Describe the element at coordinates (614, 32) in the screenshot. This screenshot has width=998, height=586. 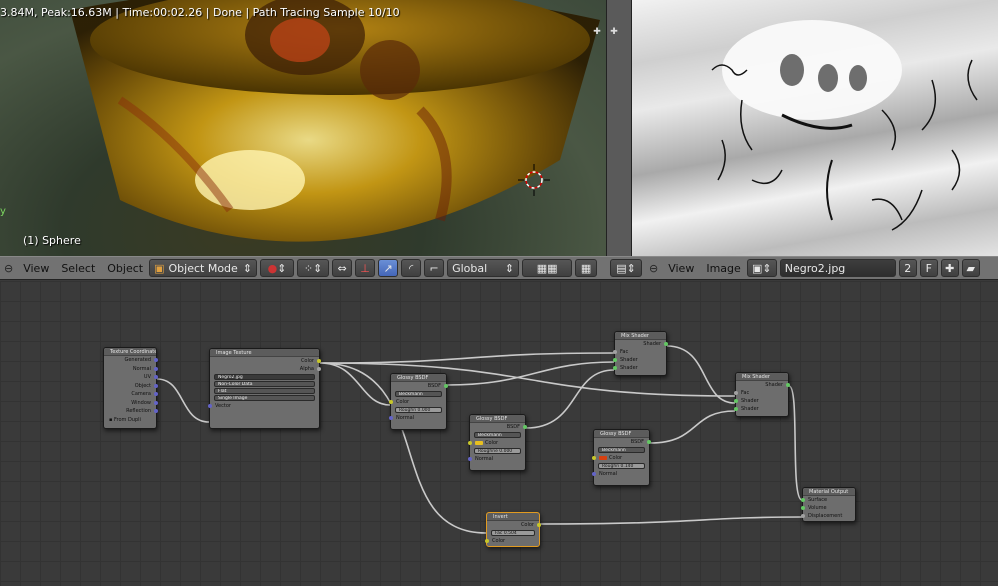
I see `area-join-icon: ✚` at that location.